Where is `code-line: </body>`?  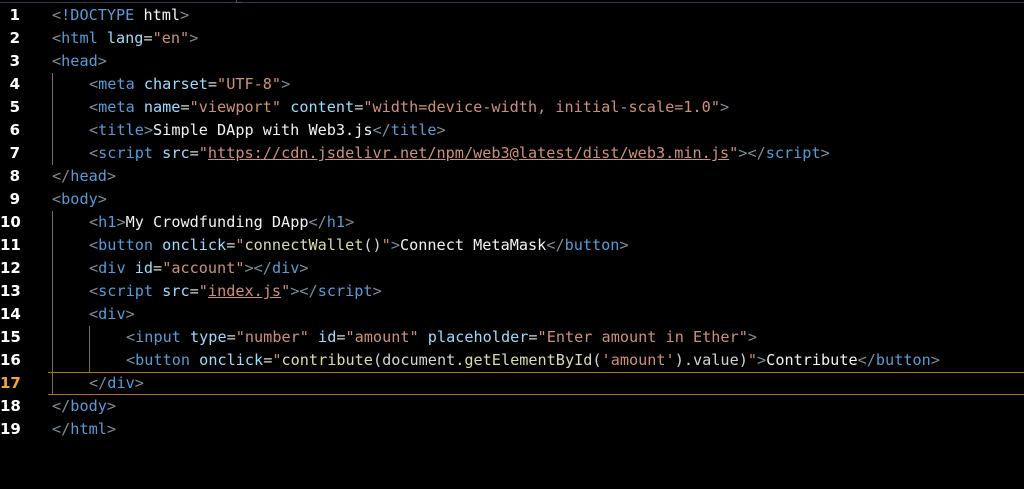
code-line: </body> is located at coordinates (538, 406).